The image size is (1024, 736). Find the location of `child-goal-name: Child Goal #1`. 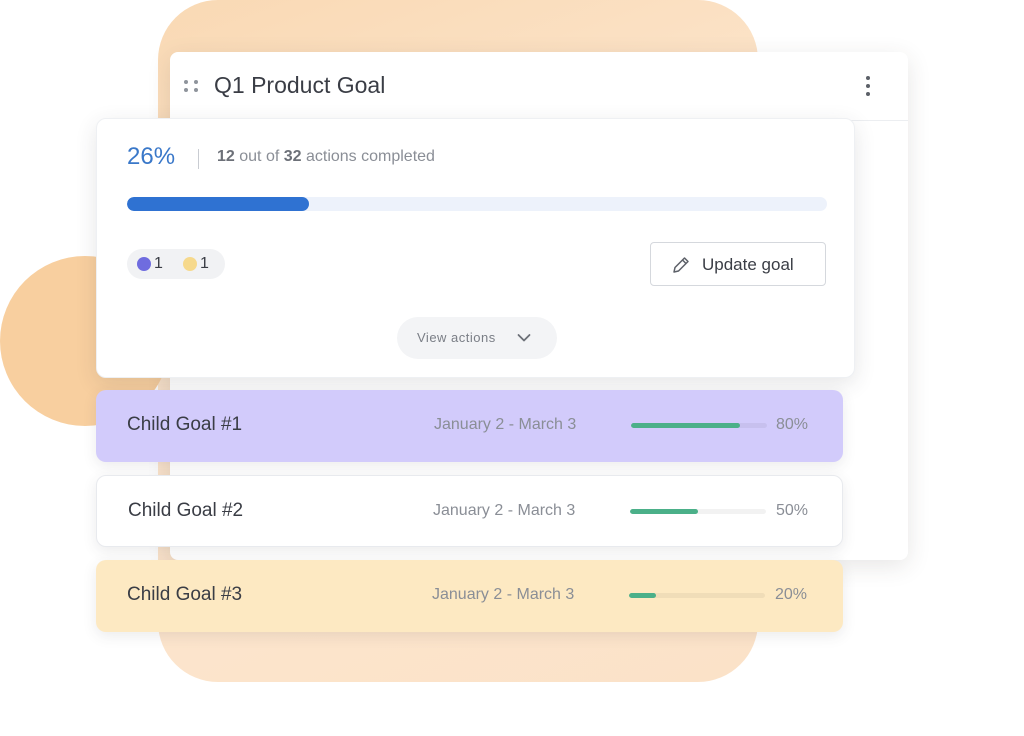

child-goal-name: Child Goal #1 is located at coordinates (185, 424).